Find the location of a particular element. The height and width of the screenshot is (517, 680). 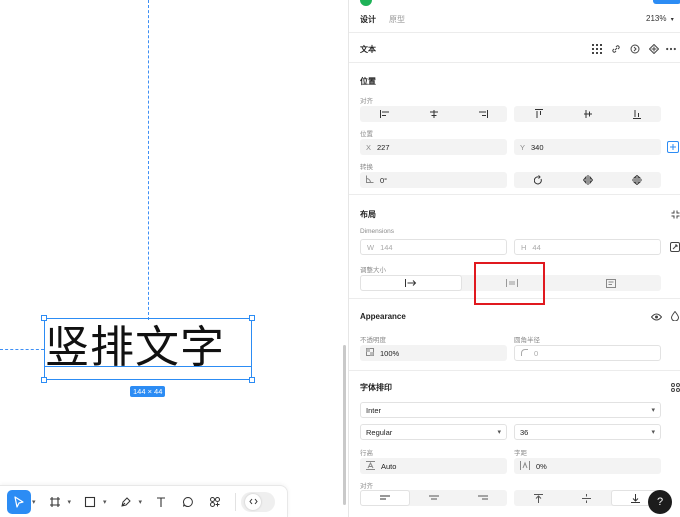

y-position-field: Y 340 is located at coordinates (587, 147).